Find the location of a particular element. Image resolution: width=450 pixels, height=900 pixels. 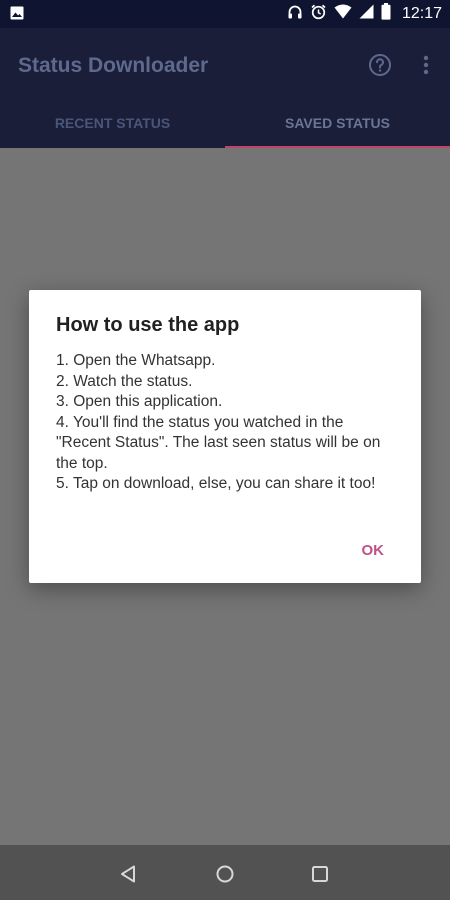

alarm-icon is located at coordinates (318, 14).